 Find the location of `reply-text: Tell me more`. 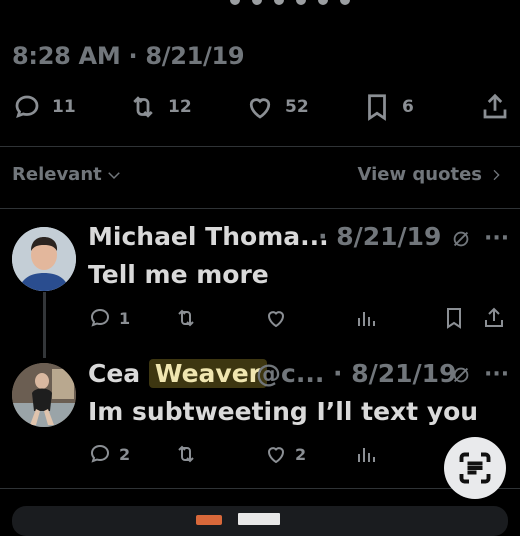

reply-text: Tell me more is located at coordinates (178, 274).